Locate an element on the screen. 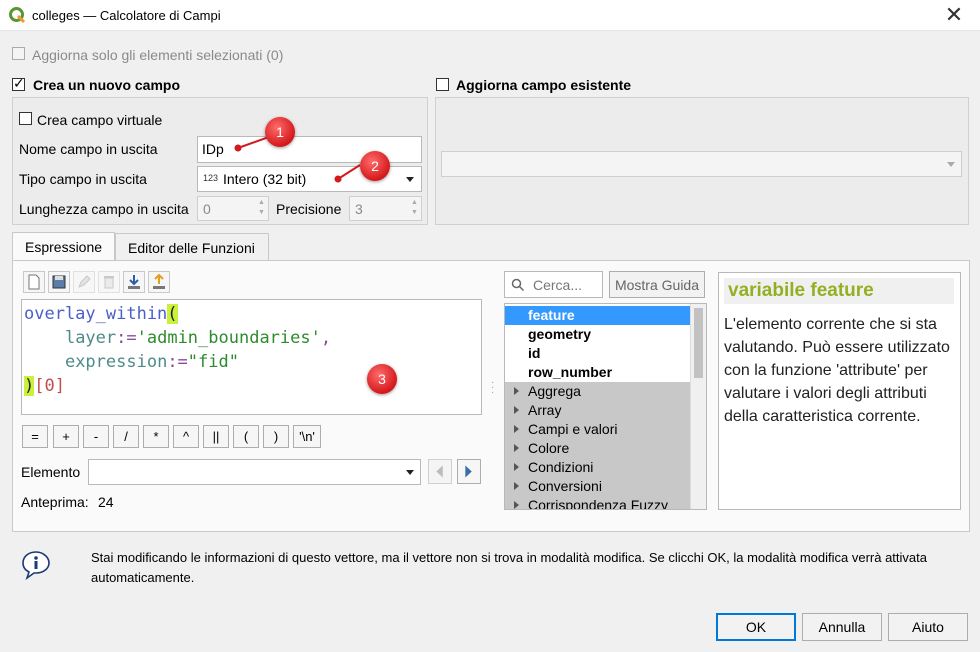 The width and height of the screenshot is (980, 652). previous-feature-button is located at coordinates (440, 471).